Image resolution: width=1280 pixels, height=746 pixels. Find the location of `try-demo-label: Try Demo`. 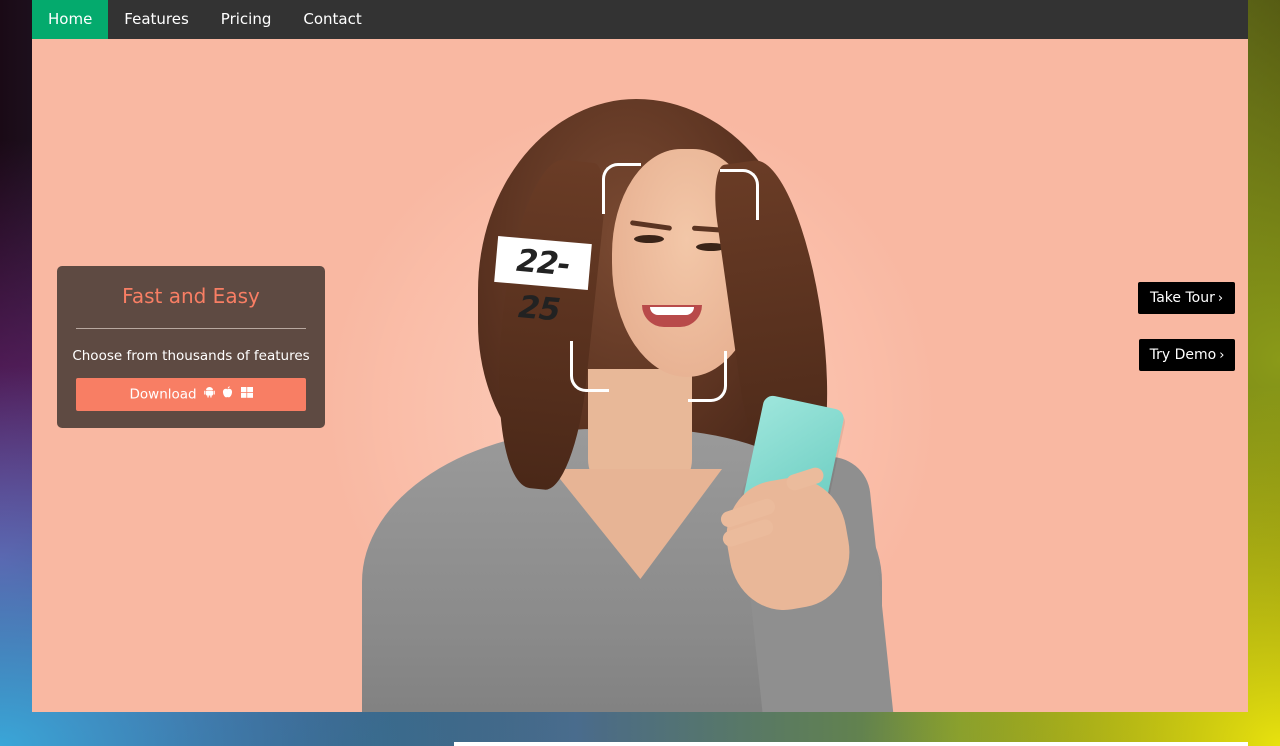

try-demo-label: Try Demo is located at coordinates (1183, 355).